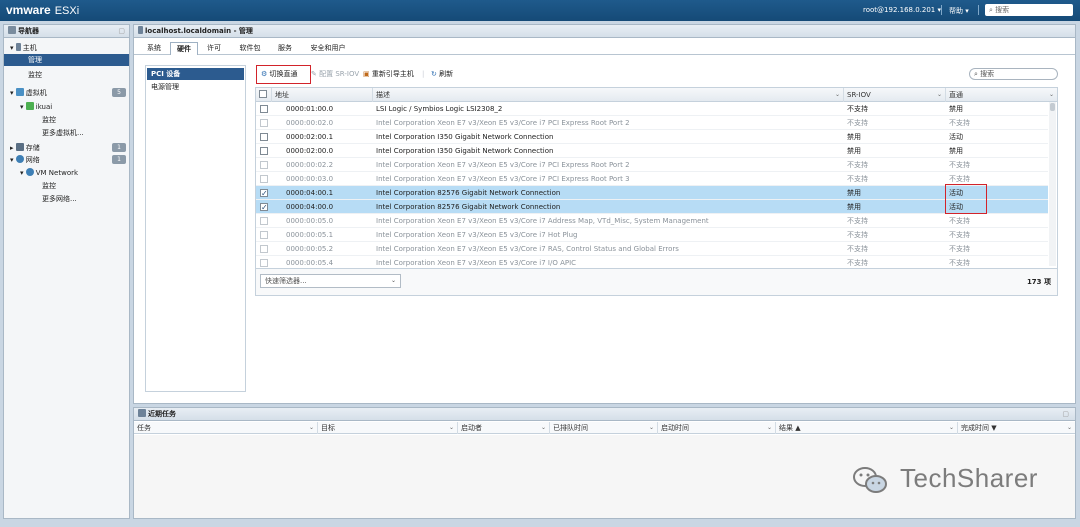 This screenshot has height=527, width=1080. What do you see at coordinates (388, 74) in the screenshot?
I see `reboot-host-button: ▣ 重新引导主机` at bounding box center [388, 74].